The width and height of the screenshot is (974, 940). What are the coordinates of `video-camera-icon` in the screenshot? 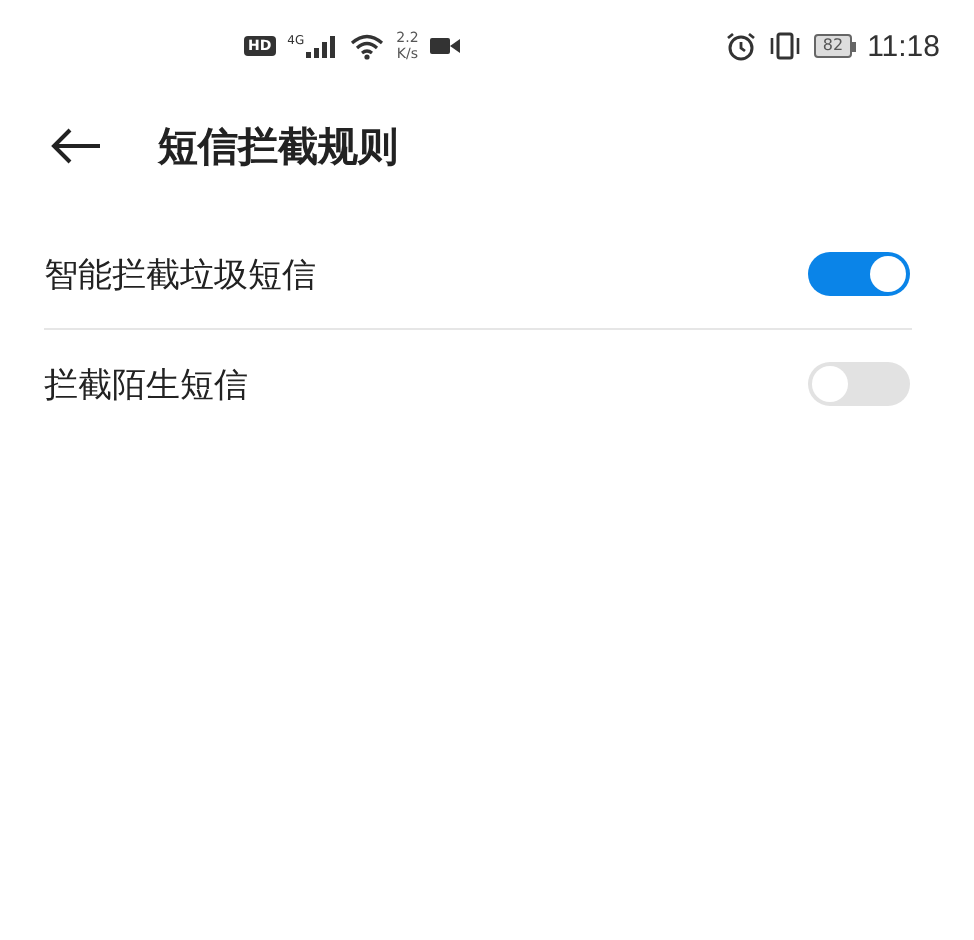 It's located at (445, 46).